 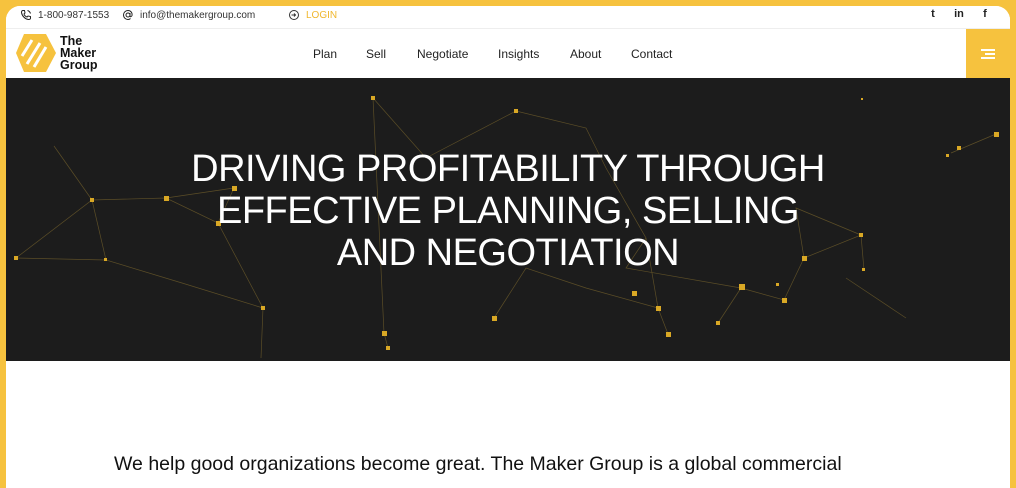 What do you see at coordinates (508, 169) in the screenshot?
I see `hero-line-1: DRIVING PROFITABILITY THROUGH` at bounding box center [508, 169].